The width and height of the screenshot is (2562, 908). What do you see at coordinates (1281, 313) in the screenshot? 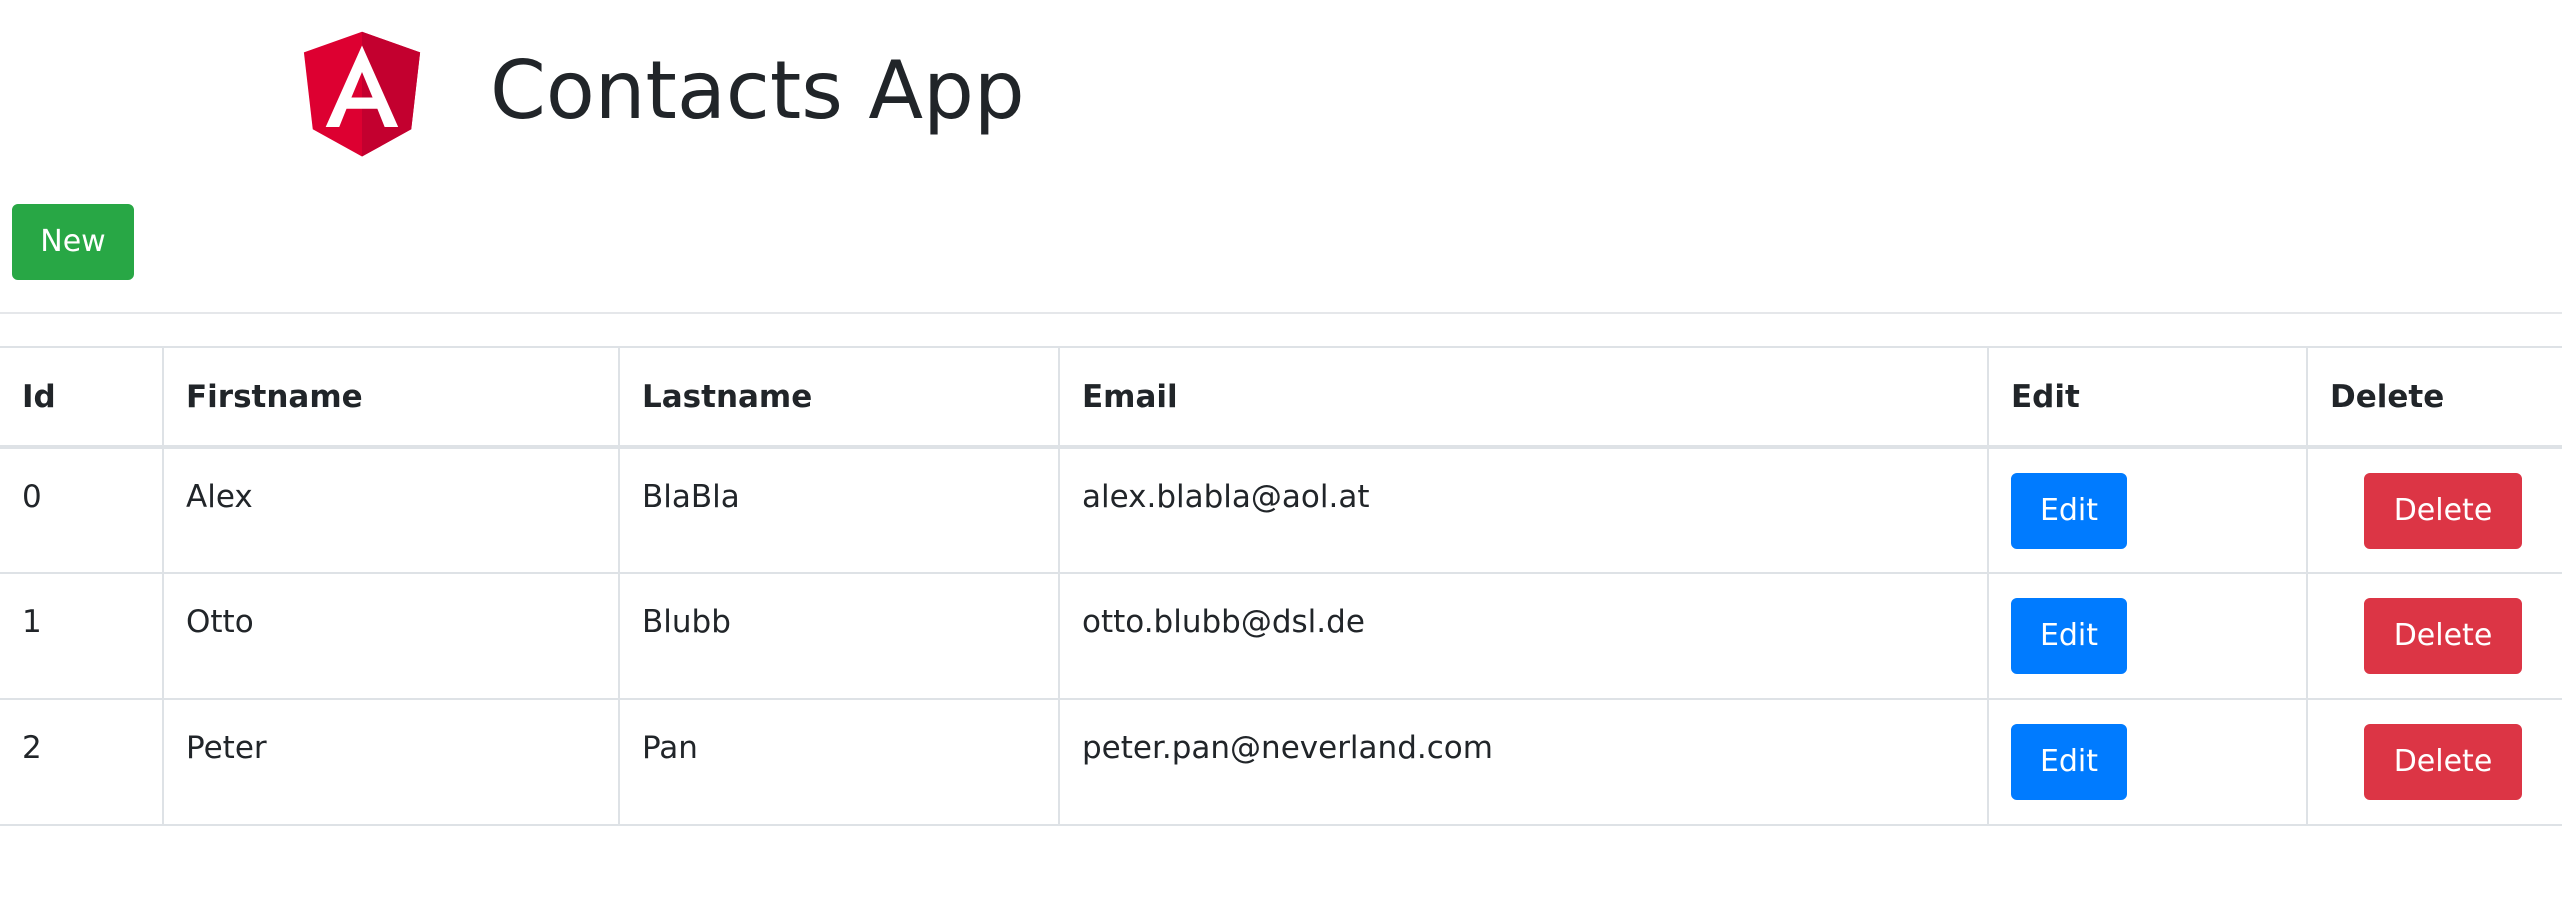
I see `divider` at bounding box center [1281, 313].